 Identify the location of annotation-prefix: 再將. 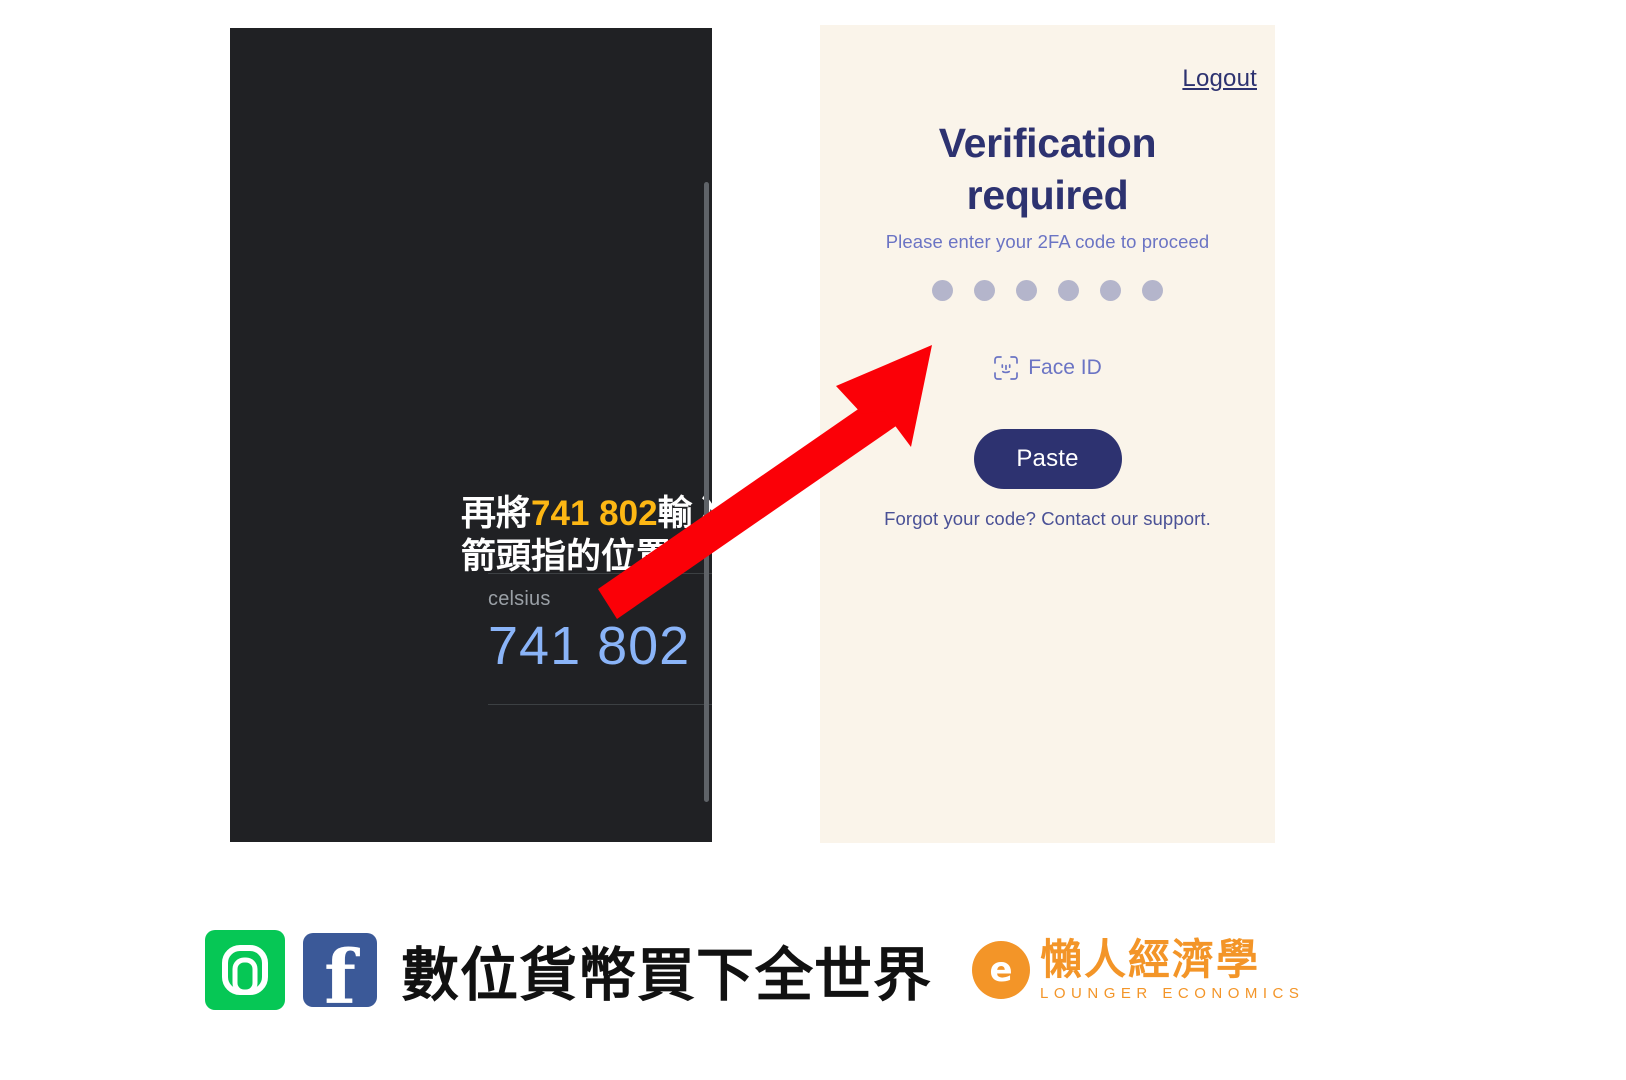
(496, 513).